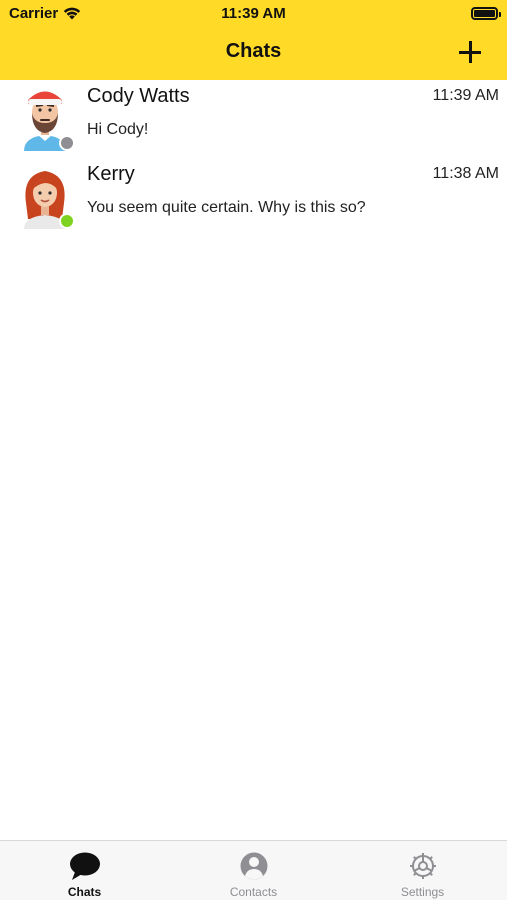 The width and height of the screenshot is (507, 900). Describe the element at coordinates (422, 892) in the screenshot. I see `tab-label: Settings` at that location.